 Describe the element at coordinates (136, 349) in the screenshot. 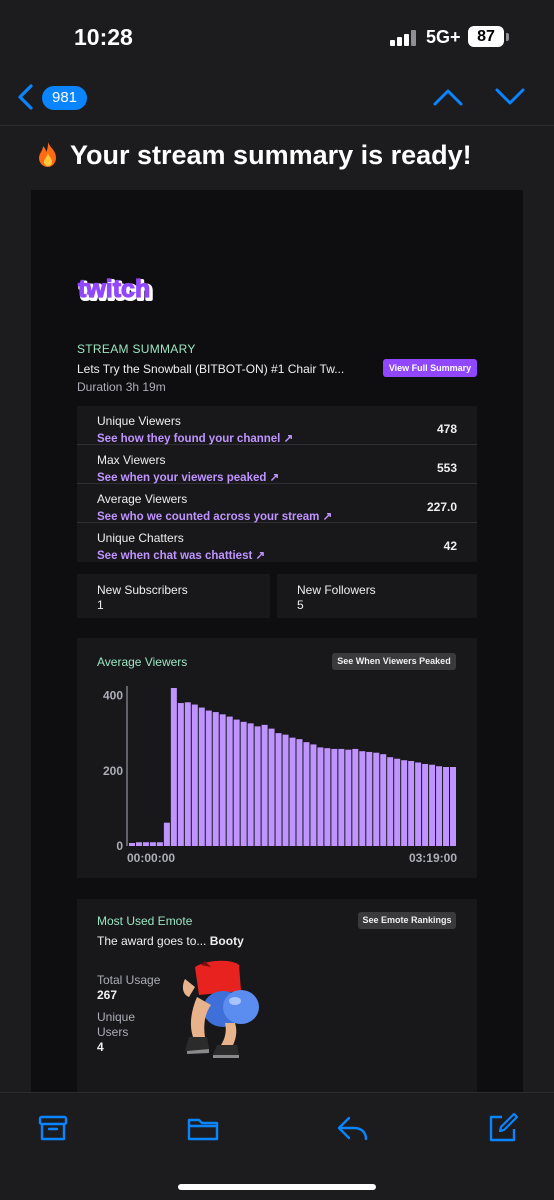

I see `stream-summary-label: STREAM SUMMARY` at that location.